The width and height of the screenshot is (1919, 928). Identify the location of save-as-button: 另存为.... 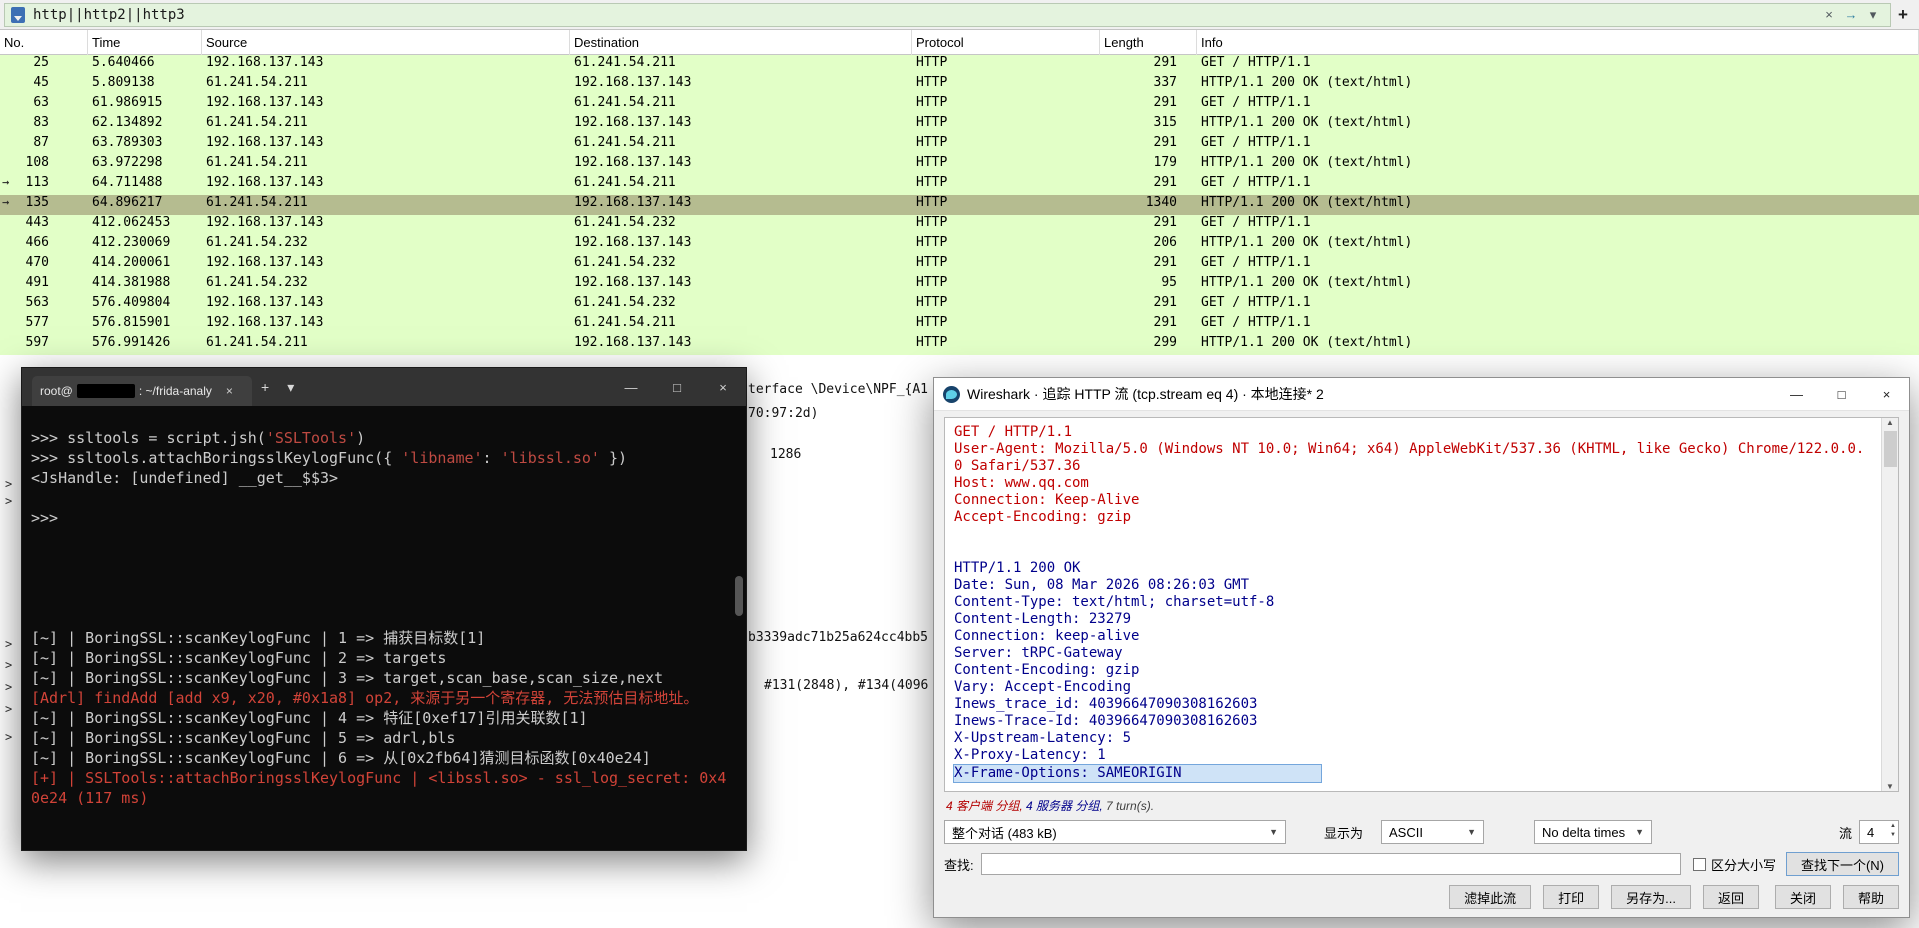
(1651, 897).